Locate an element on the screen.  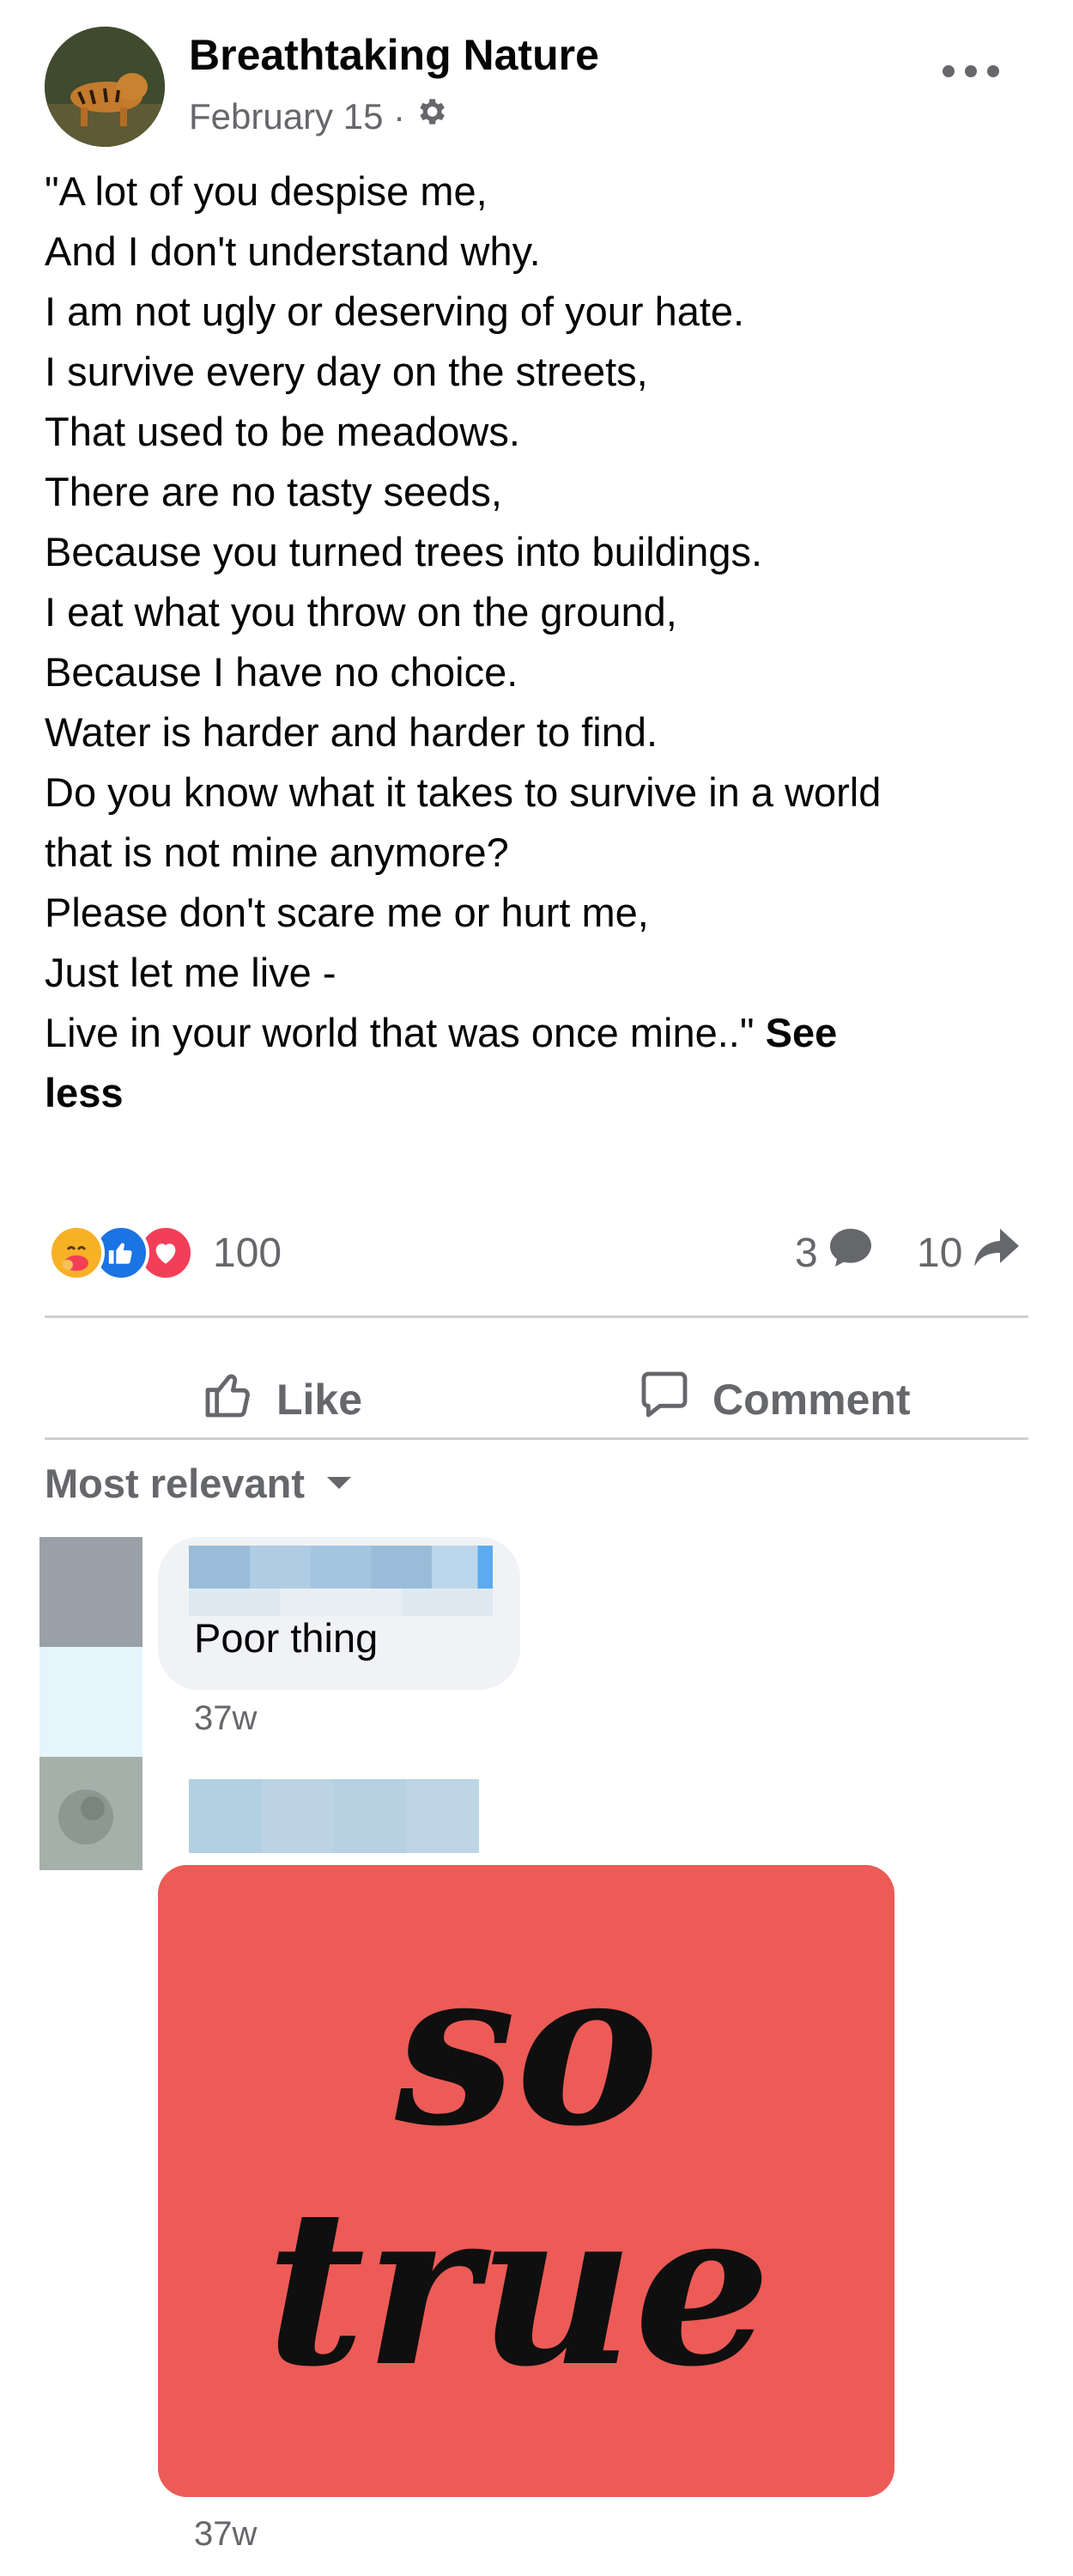
post-text-line: That used to be meadows. is located at coordinates (283, 431).